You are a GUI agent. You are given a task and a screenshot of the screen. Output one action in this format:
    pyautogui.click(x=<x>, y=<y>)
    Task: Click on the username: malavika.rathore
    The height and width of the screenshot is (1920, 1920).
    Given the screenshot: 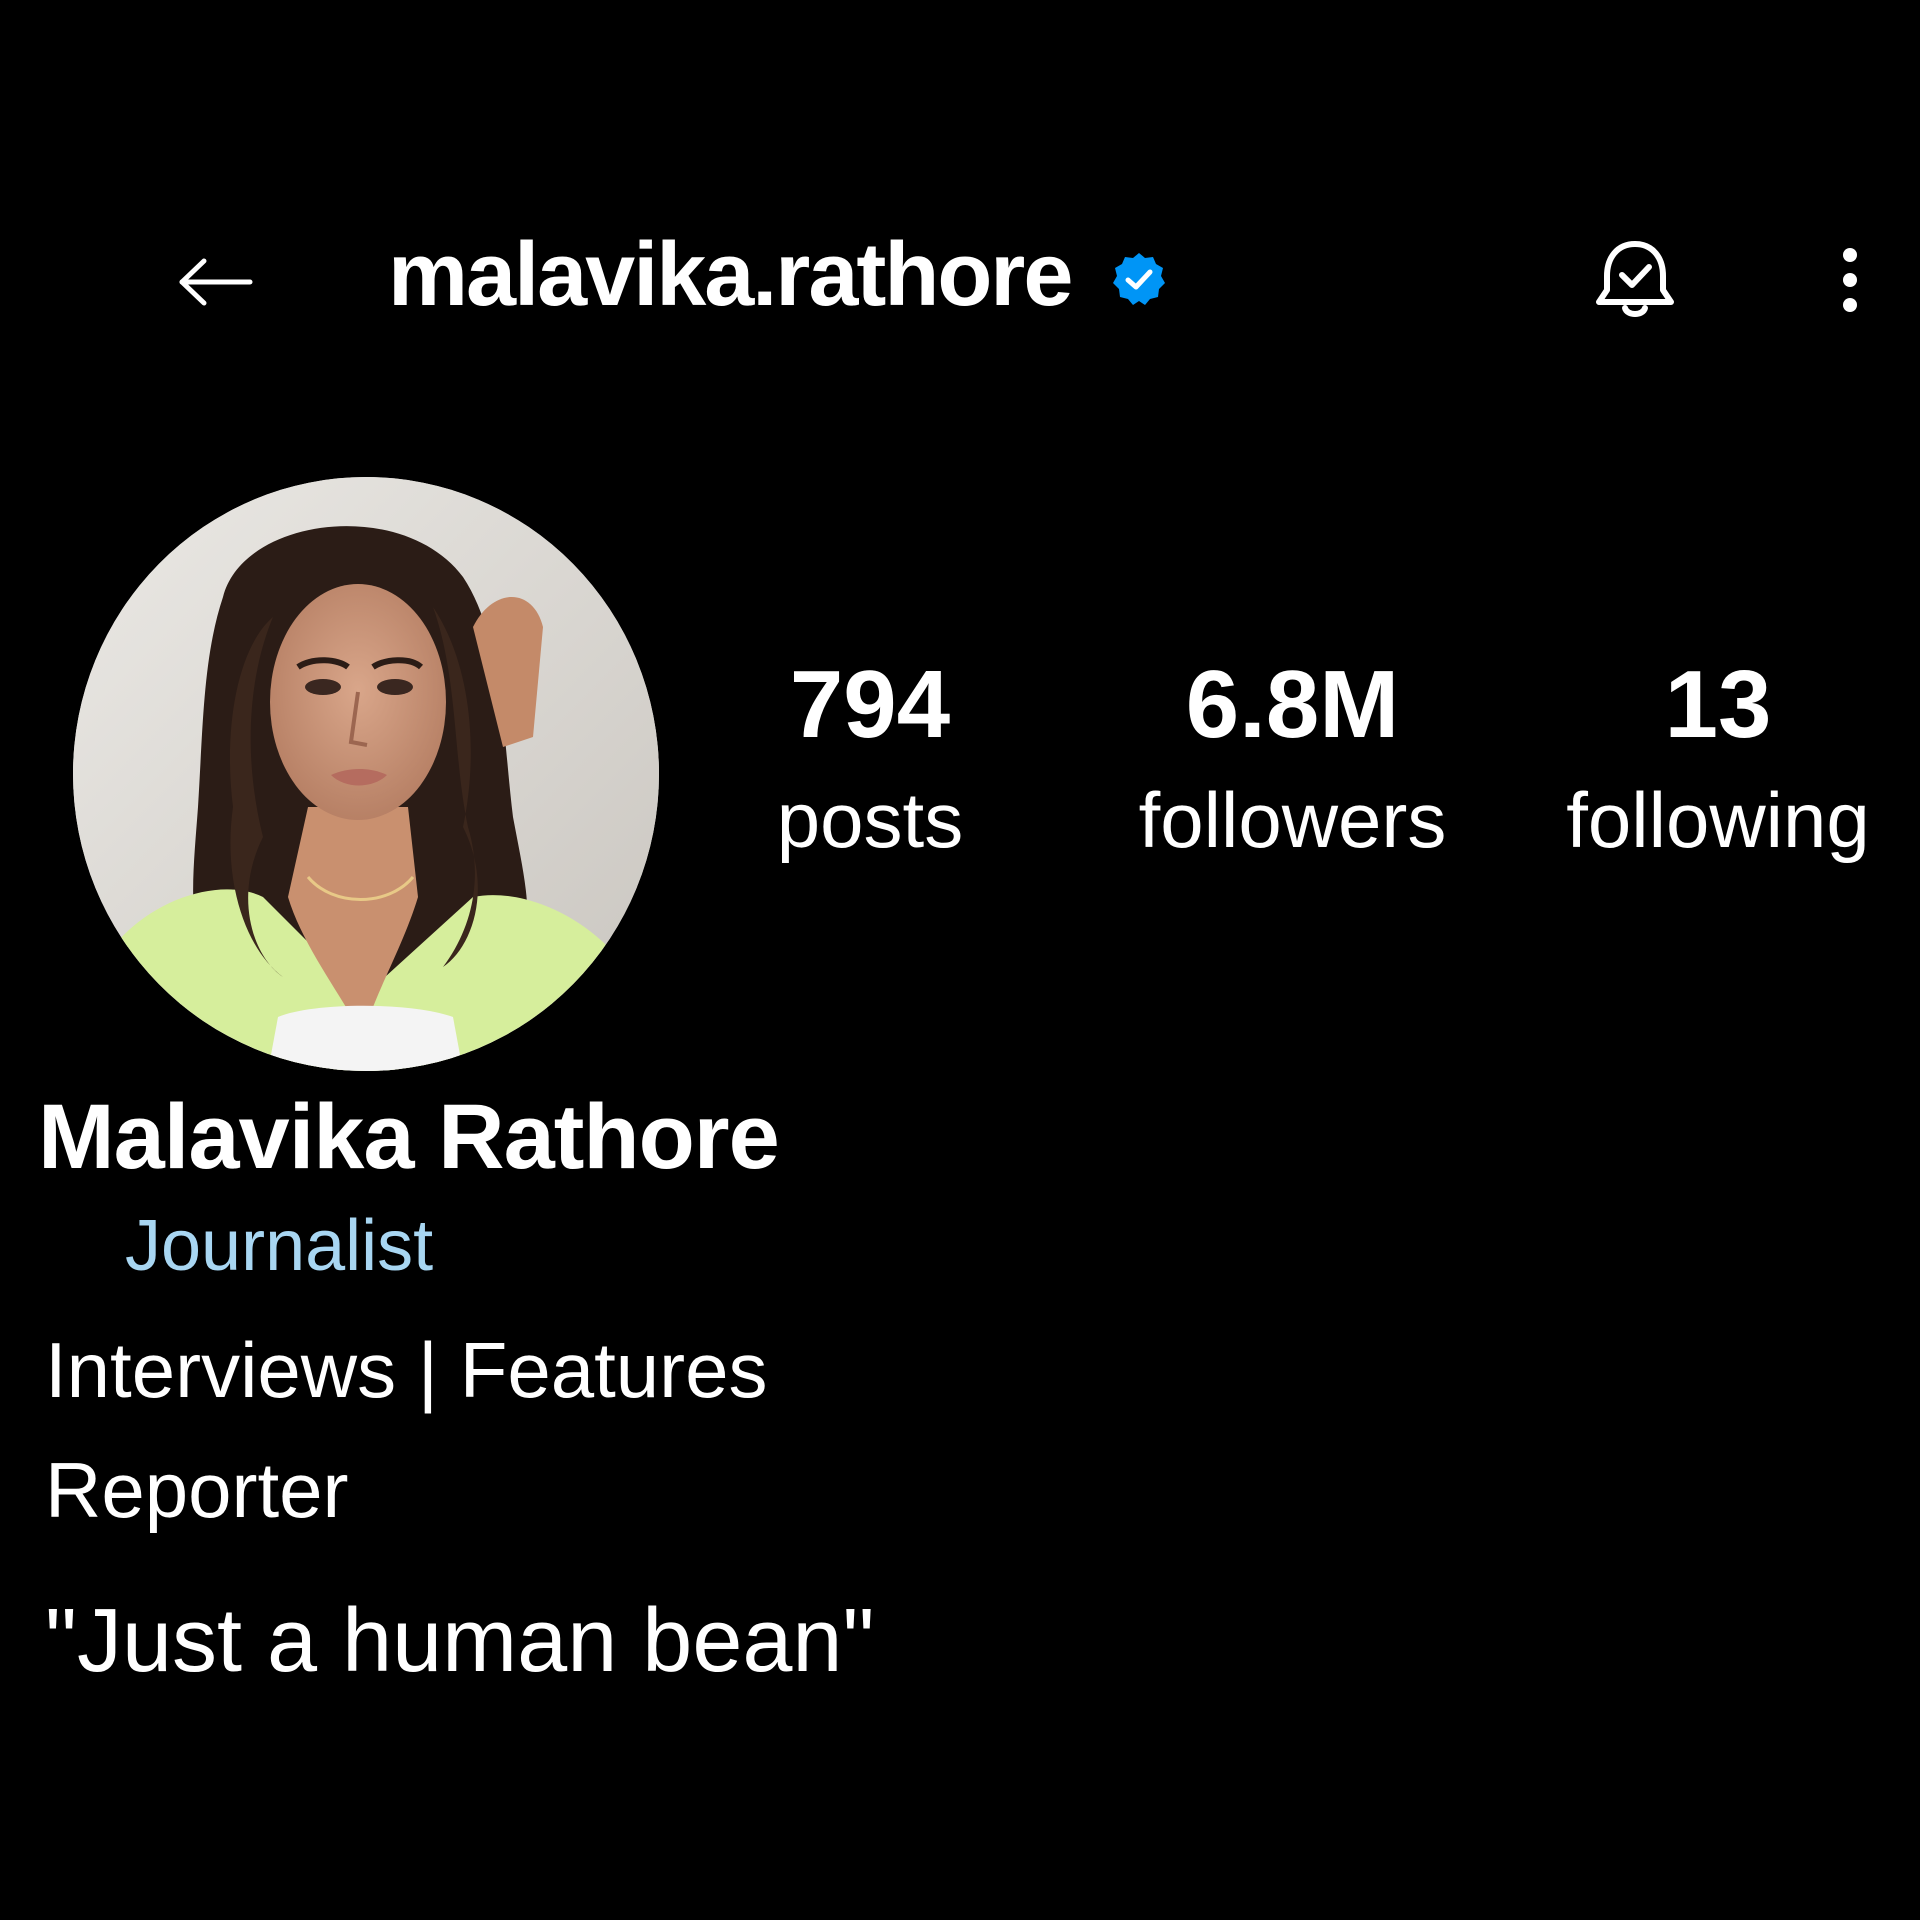 What is the action you would take?
    pyautogui.click(x=730, y=274)
    